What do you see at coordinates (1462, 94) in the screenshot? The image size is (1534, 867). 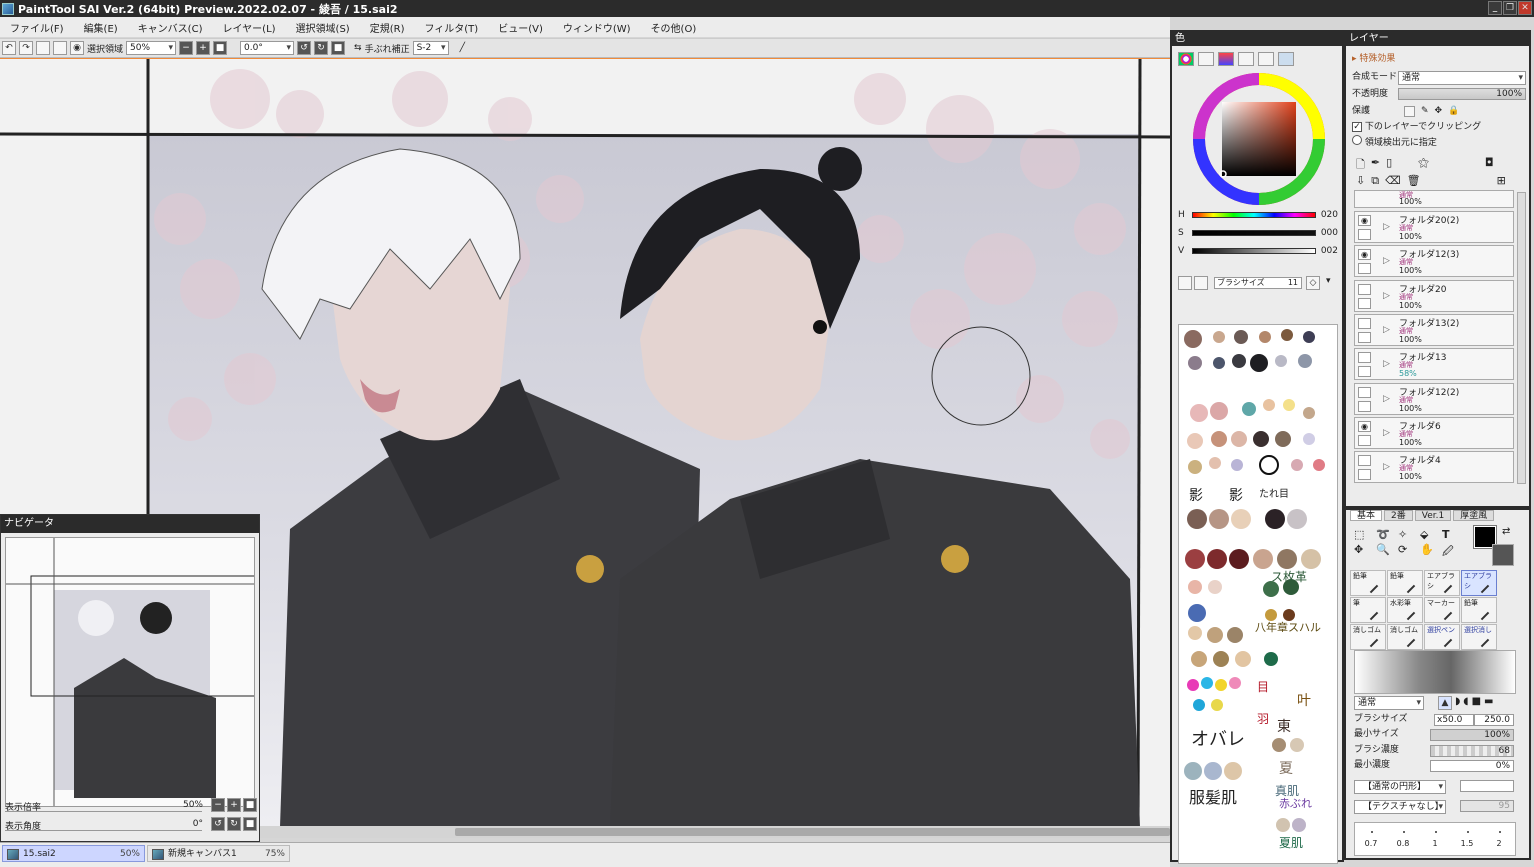 I see `opacity-slider: 100%` at bounding box center [1462, 94].